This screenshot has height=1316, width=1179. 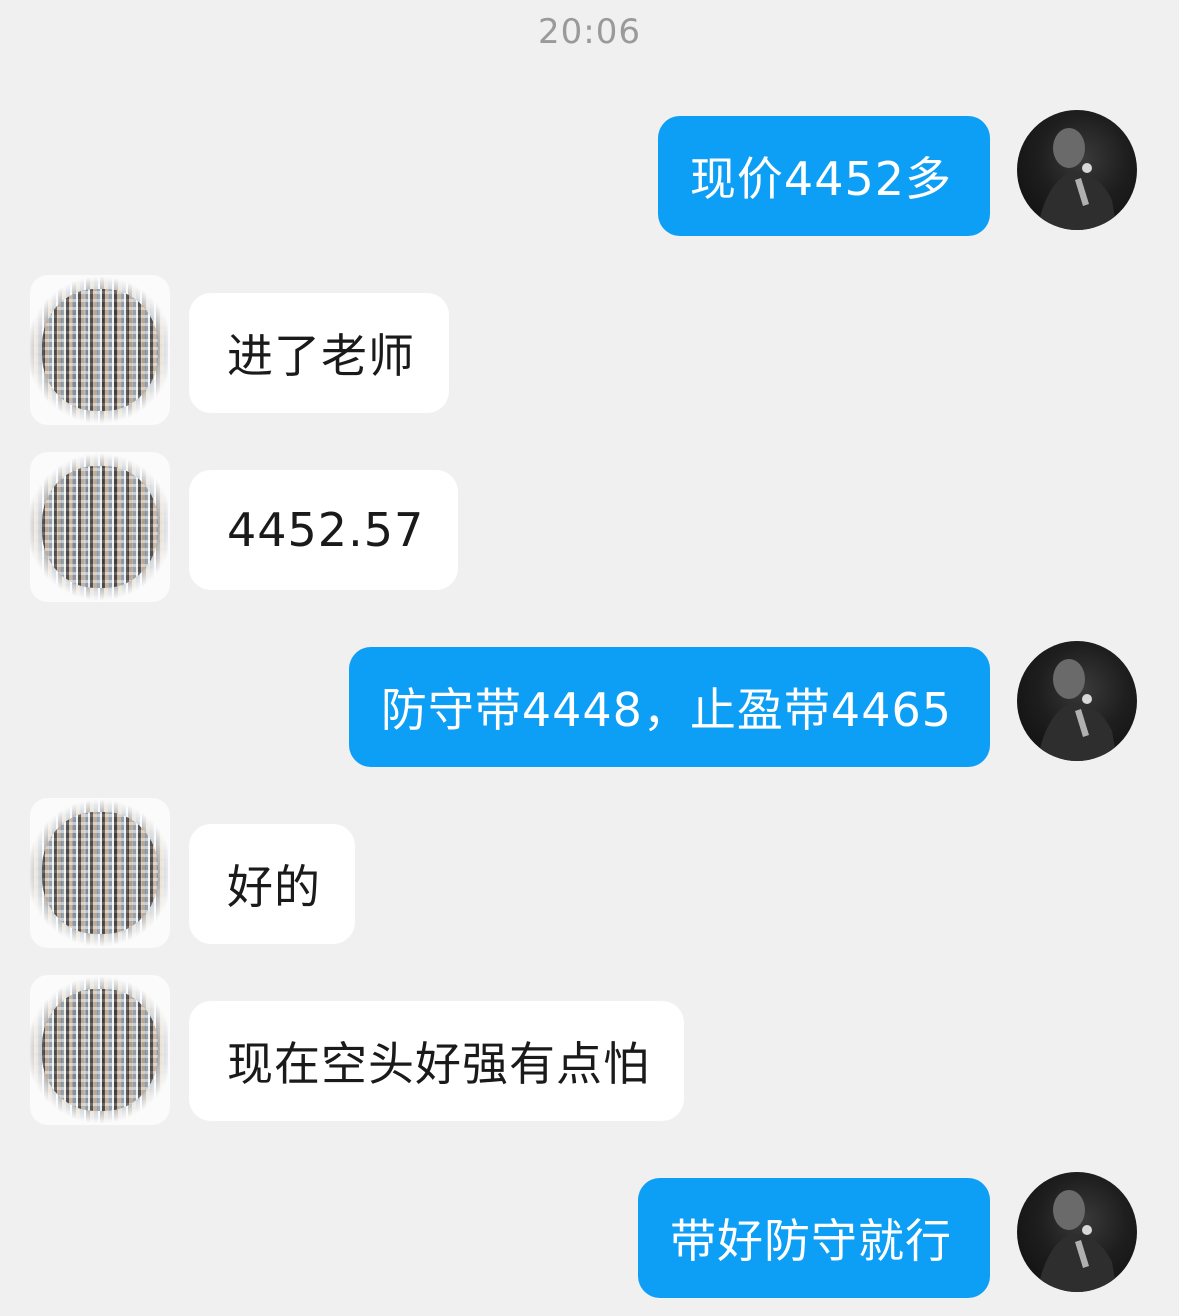 What do you see at coordinates (321, 356) in the screenshot?
I see `message-text: 进了老师` at bounding box center [321, 356].